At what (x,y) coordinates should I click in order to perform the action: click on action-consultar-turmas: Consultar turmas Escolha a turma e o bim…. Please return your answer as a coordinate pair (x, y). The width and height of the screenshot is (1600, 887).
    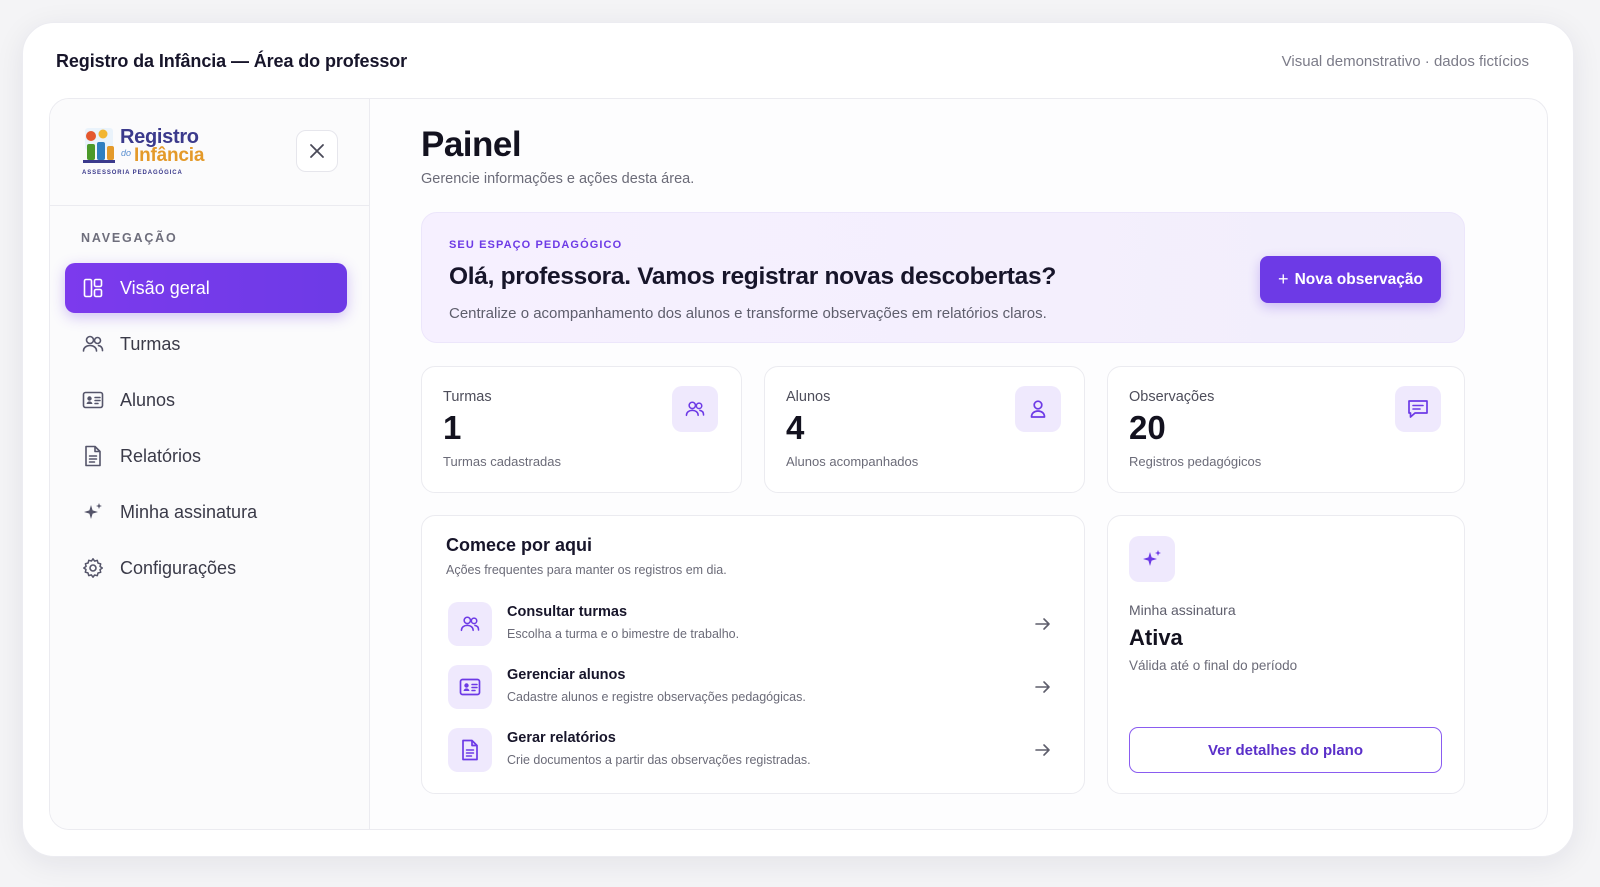
    Looking at the image, I should click on (750, 624).